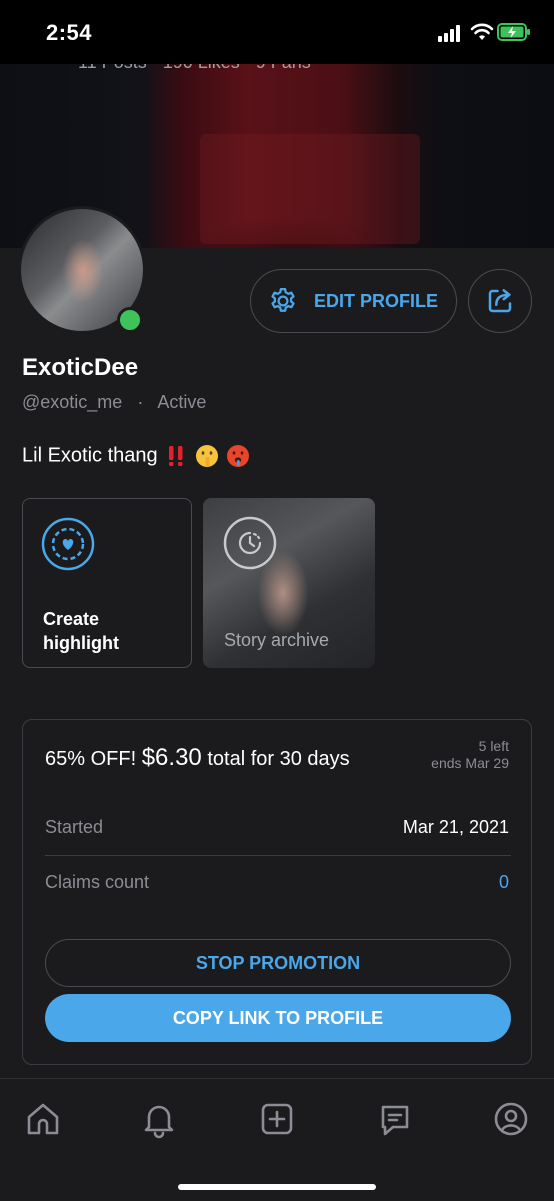 The image size is (554, 1201). I want to click on cover-stats-text: 11 Posts · 190 Likes · 9 Fans, so click(194, 68).